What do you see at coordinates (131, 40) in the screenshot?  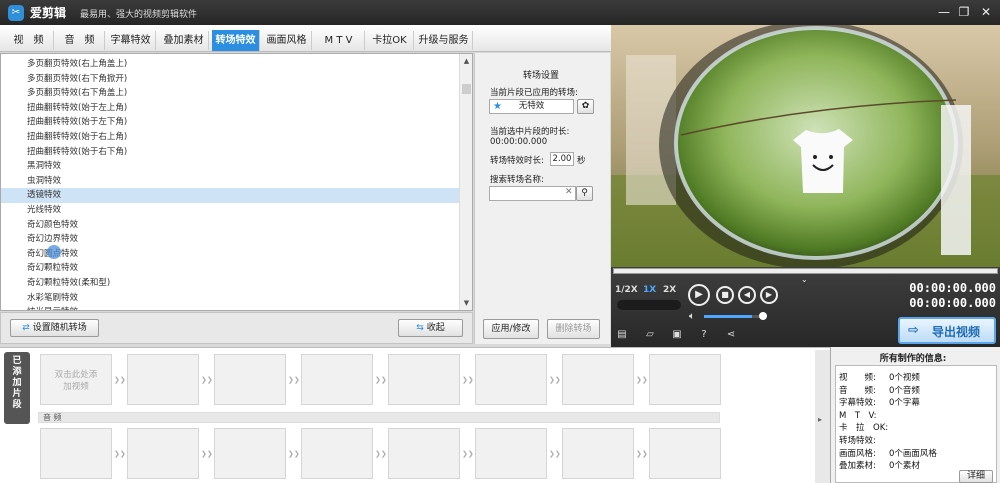 I see `tab-subtitle: 字幕特效` at bounding box center [131, 40].